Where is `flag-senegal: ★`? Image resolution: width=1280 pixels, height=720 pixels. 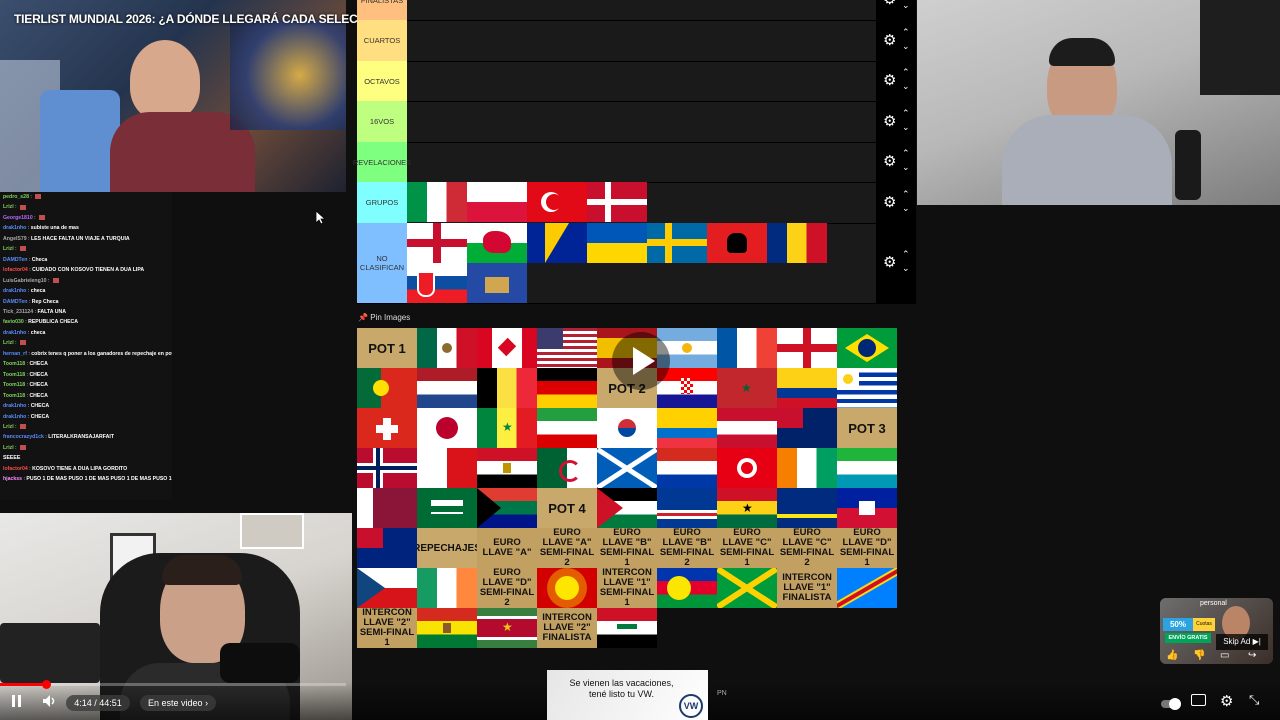 flag-senegal: ★ is located at coordinates (507, 428).